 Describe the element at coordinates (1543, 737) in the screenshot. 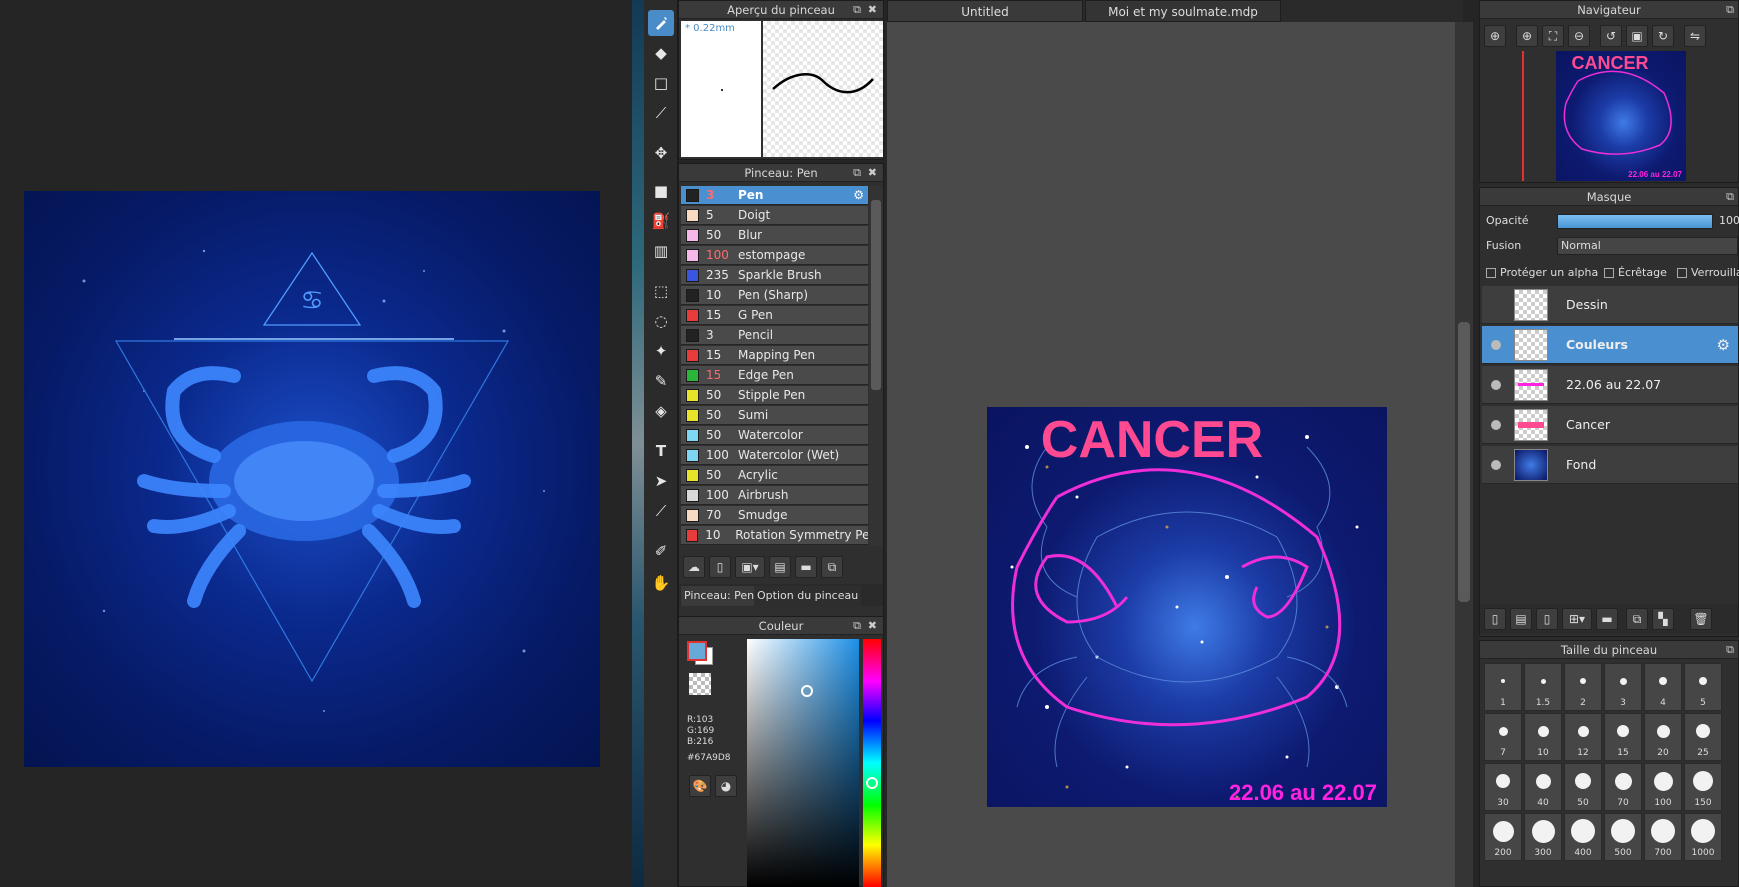

I see `brush-size-option: 10` at that location.